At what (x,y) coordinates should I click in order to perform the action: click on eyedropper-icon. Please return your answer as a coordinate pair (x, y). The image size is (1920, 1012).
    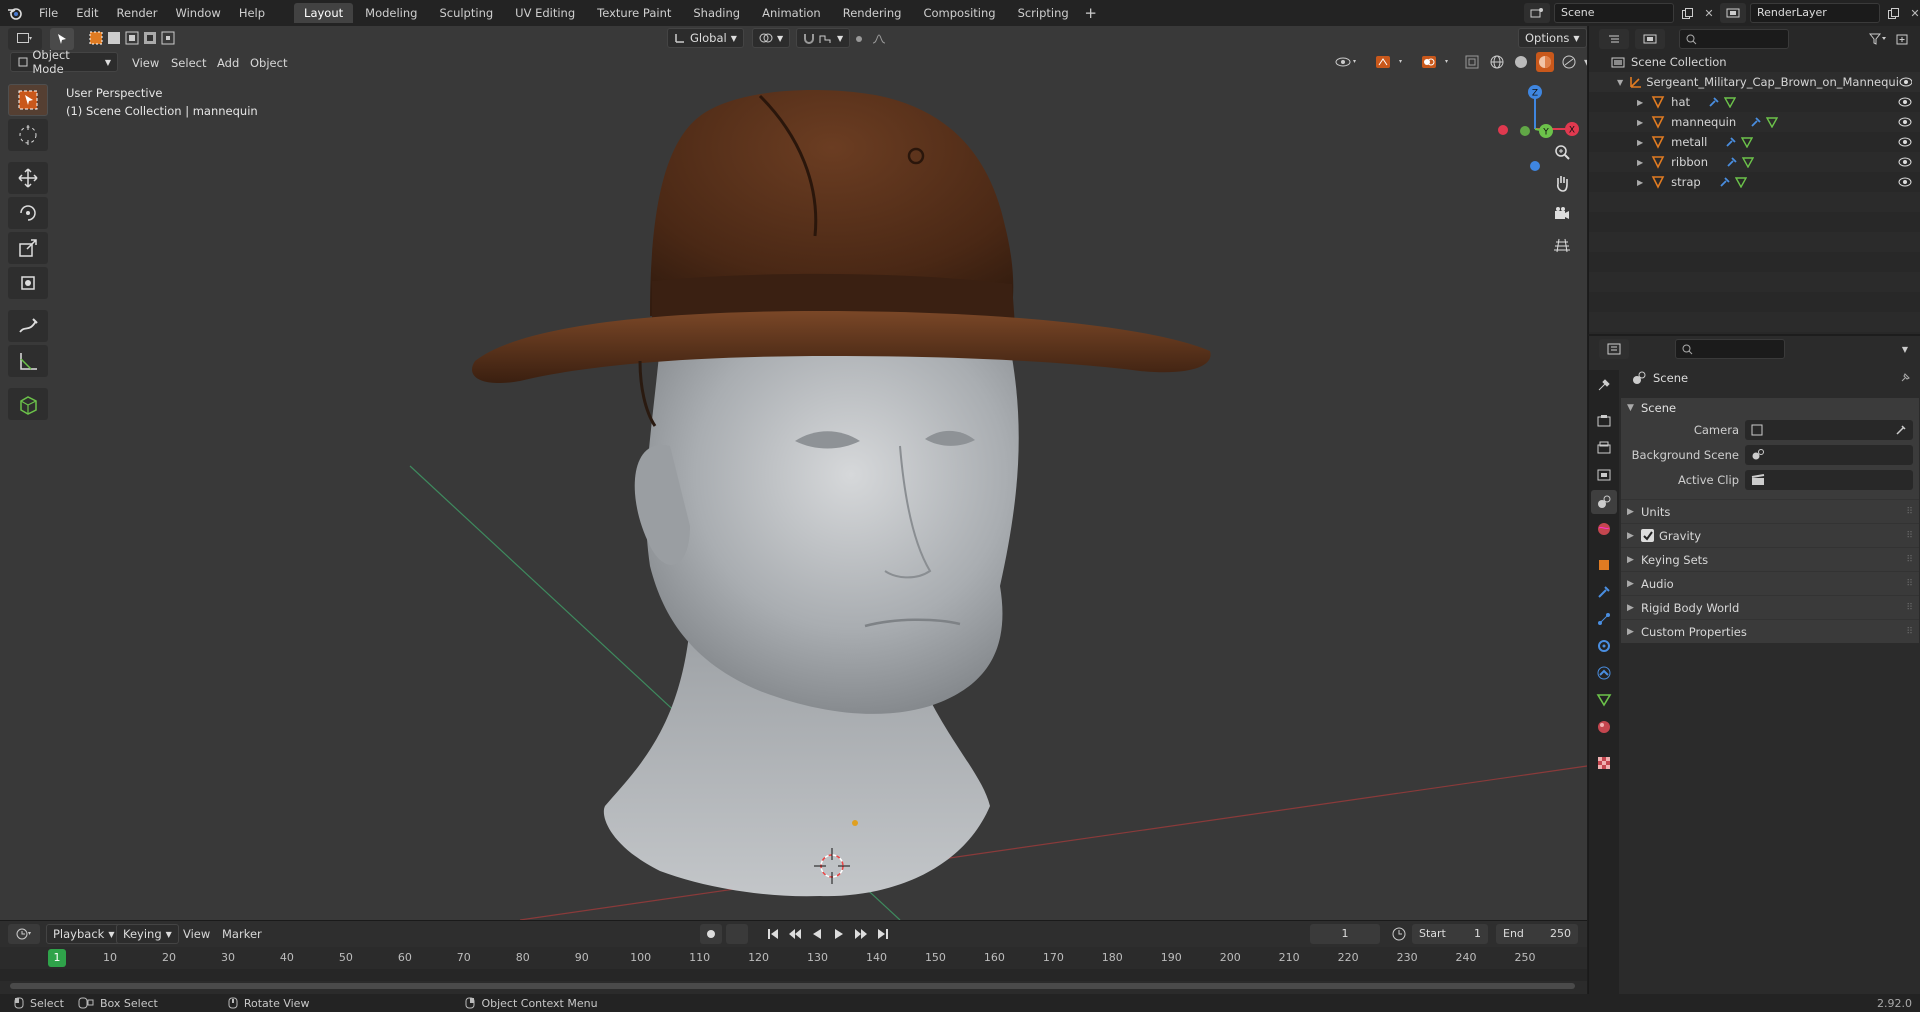
    Looking at the image, I should click on (1901, 430).